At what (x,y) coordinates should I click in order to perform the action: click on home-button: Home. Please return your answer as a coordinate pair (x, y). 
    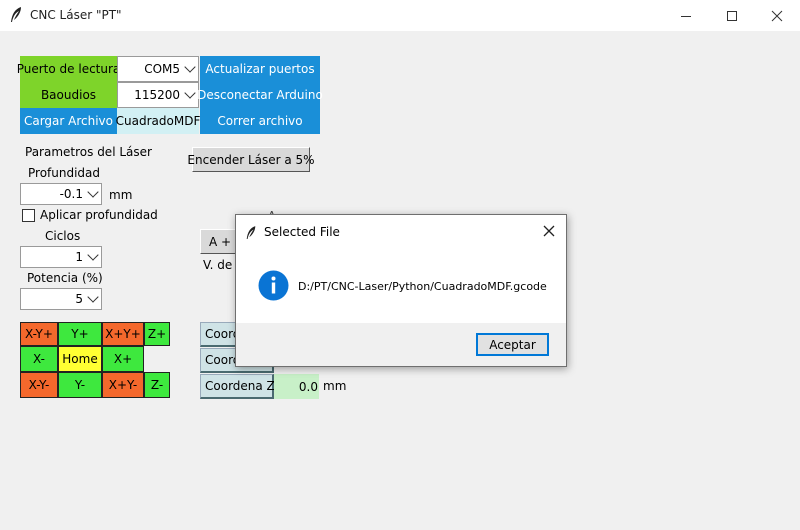
    Looking at the image, I should click on (80, 359).